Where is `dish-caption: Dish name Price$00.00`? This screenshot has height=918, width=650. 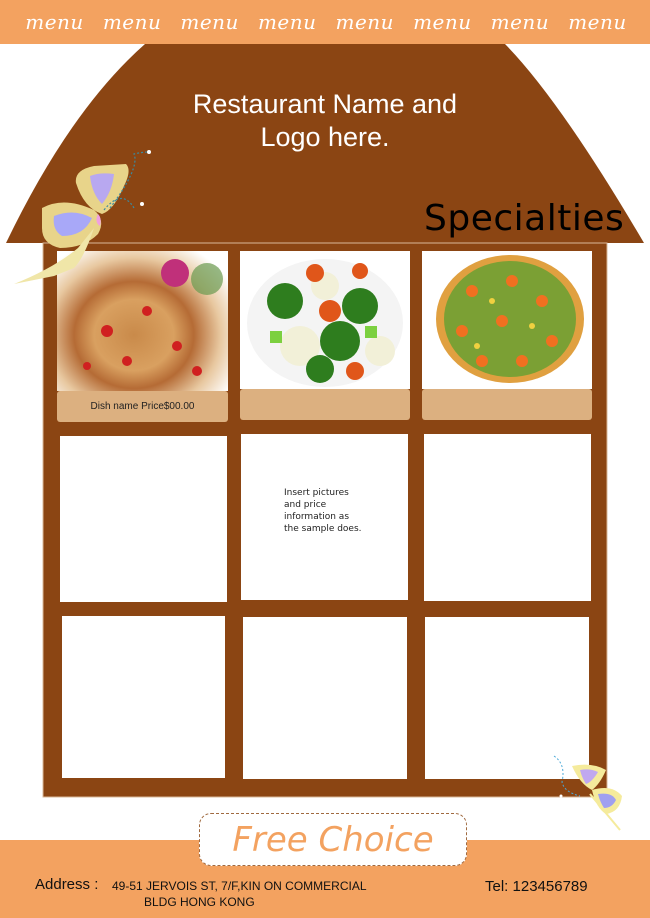 dish-caption: Dish name Price$00.00 is located at coordinates (142, 406).